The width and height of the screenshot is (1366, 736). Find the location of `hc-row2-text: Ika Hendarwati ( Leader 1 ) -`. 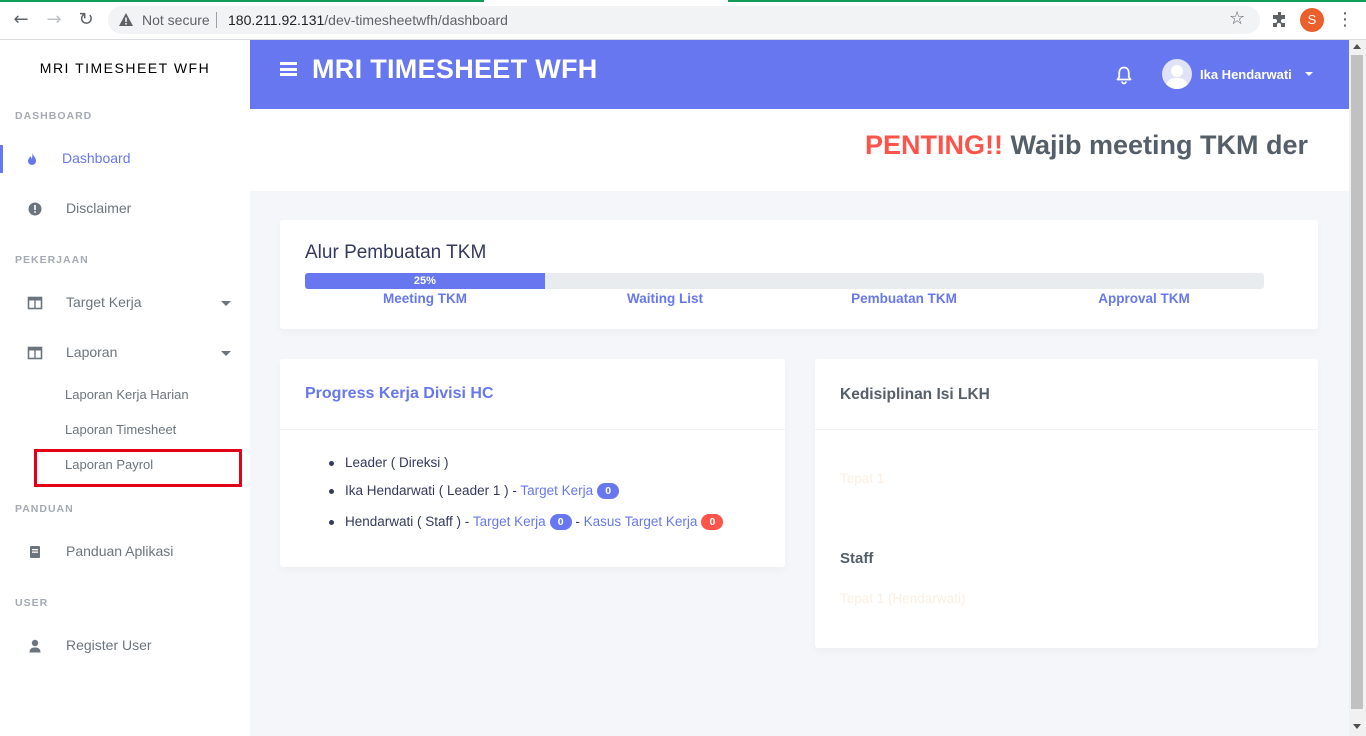

hc-row2-text: Ika Hendarwati ( Leader 1 ) - is located at coordinates (433, 490).